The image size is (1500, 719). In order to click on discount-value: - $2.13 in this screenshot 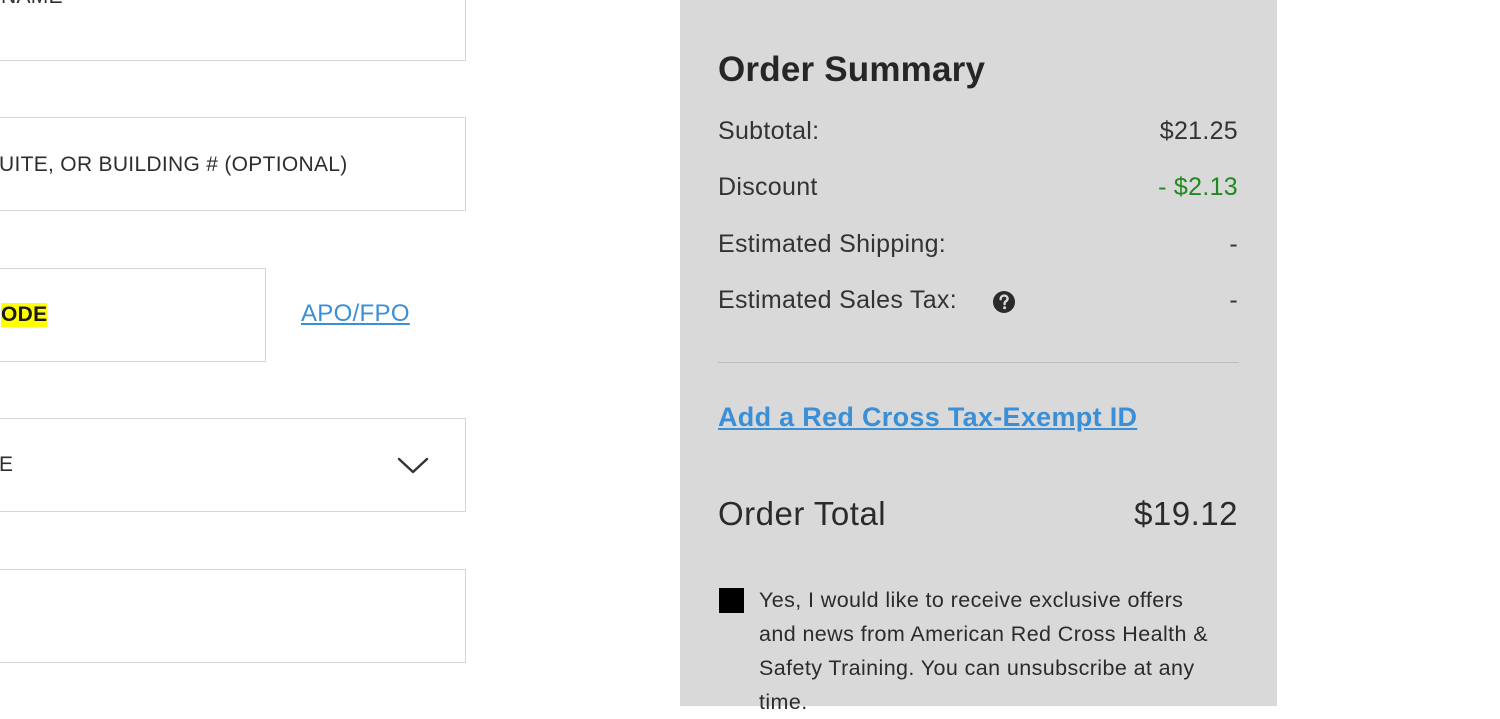, I will do `click(1198, 187)`.